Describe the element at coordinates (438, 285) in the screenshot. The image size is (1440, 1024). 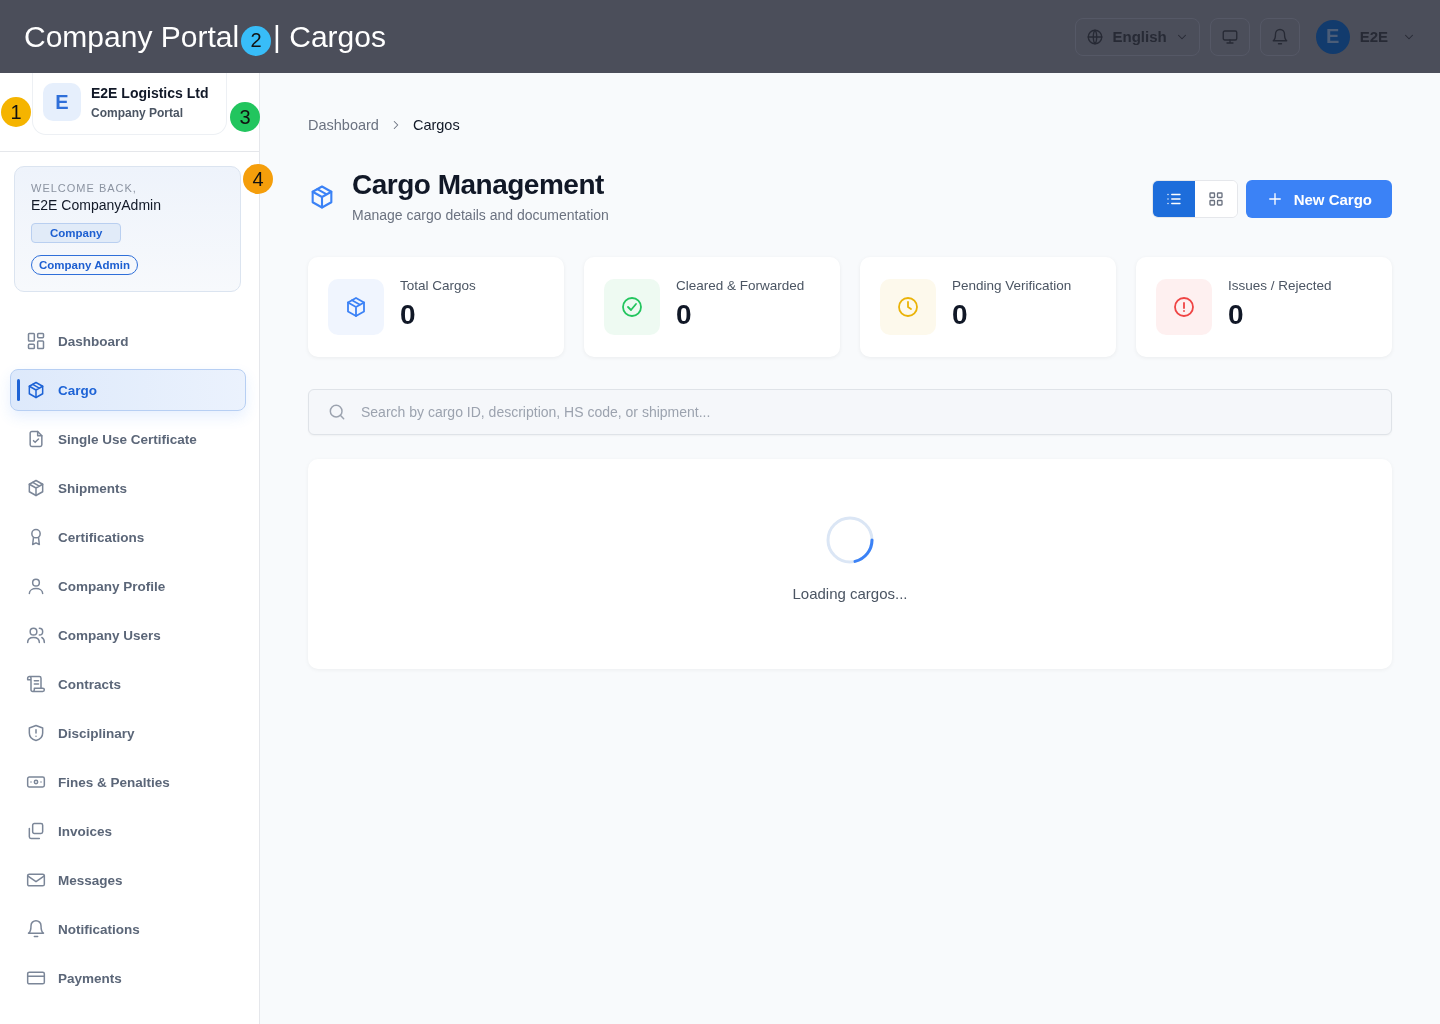
I see `stat-label: Total Cargos` at that location.